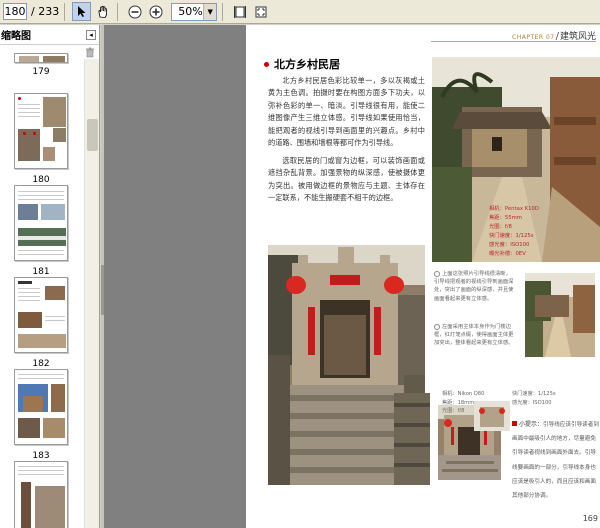 The image size is (600, 528). Describe the element at coordinates (90, 52) in the screenshot. I see `trash-icon` at that location.